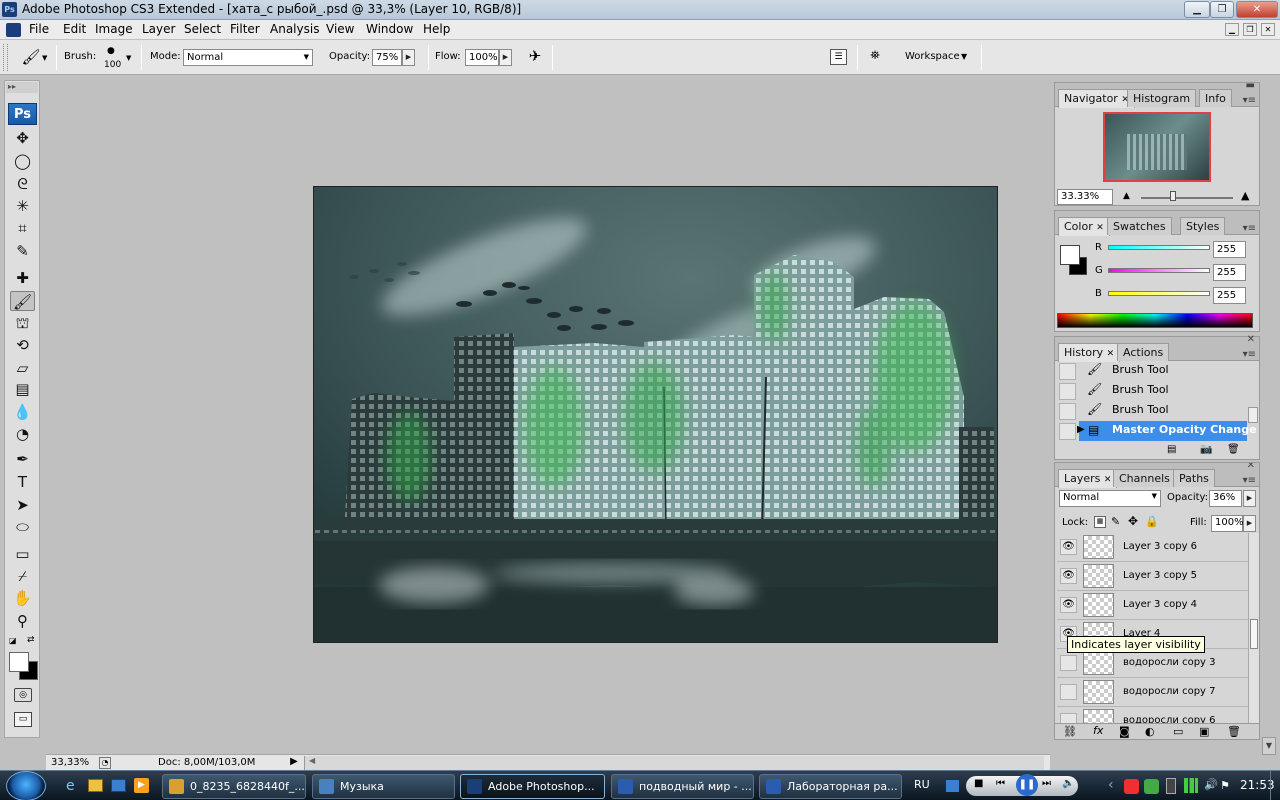 The width and height of the screenshot is (1280, 800). Describe the element at coordinates (1089, 352) in the screenshot. I see `tab-history: History ✕` at that location.